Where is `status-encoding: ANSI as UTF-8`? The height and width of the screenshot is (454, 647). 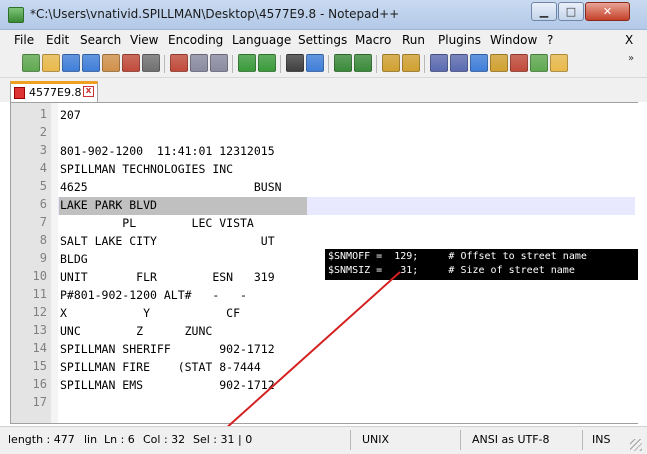
status-encoding: ANSI as UTF-8 is located at coordinates (511, 439).